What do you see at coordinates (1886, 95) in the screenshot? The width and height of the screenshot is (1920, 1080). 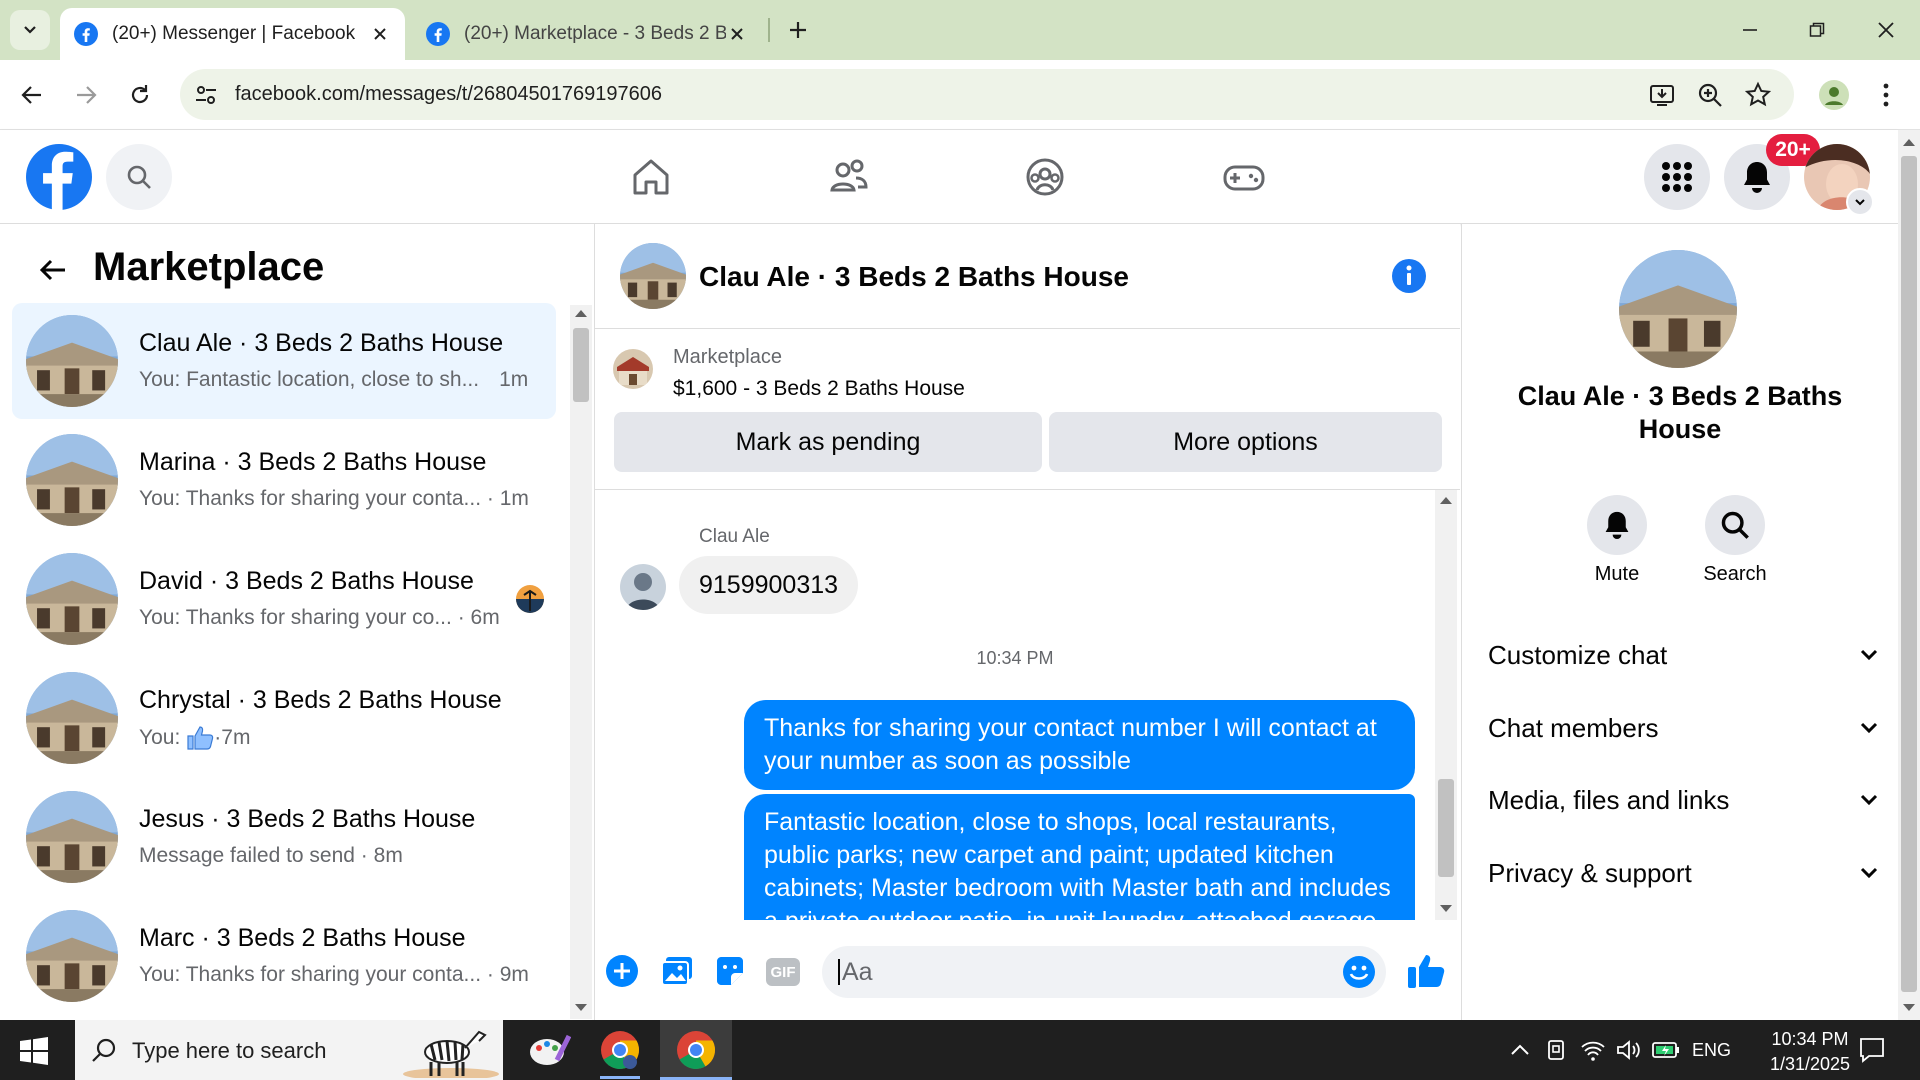 I see `browser-menu-icon` at bounding box center [1886, 95].